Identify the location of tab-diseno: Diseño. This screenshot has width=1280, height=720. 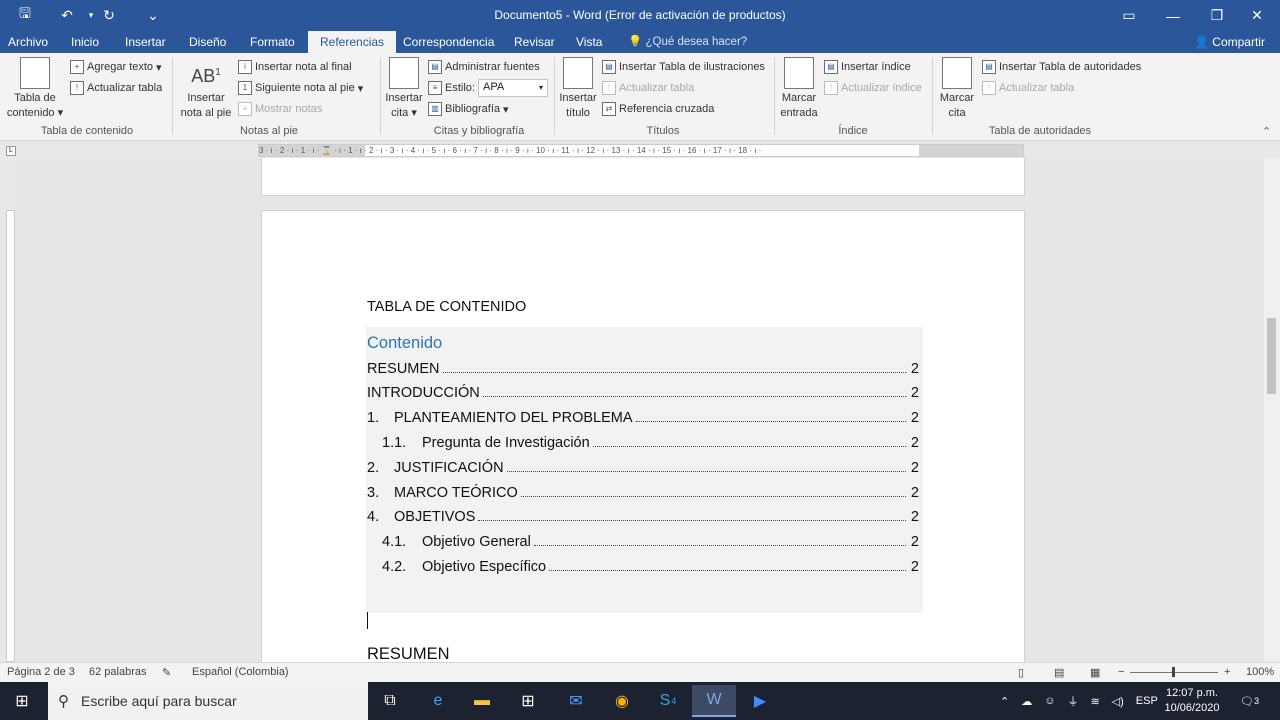
(207, 42).